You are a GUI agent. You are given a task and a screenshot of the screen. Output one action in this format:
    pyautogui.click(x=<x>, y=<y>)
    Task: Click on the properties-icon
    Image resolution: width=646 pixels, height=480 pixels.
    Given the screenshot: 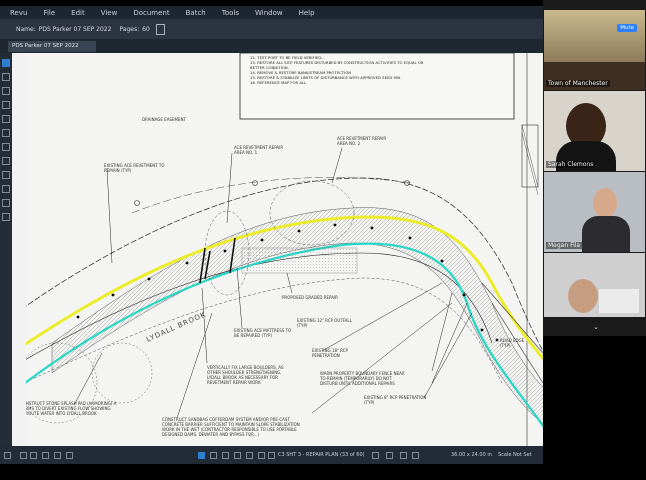 What is the action you would take?
    pyautogui.click(x=6, y=133)
    